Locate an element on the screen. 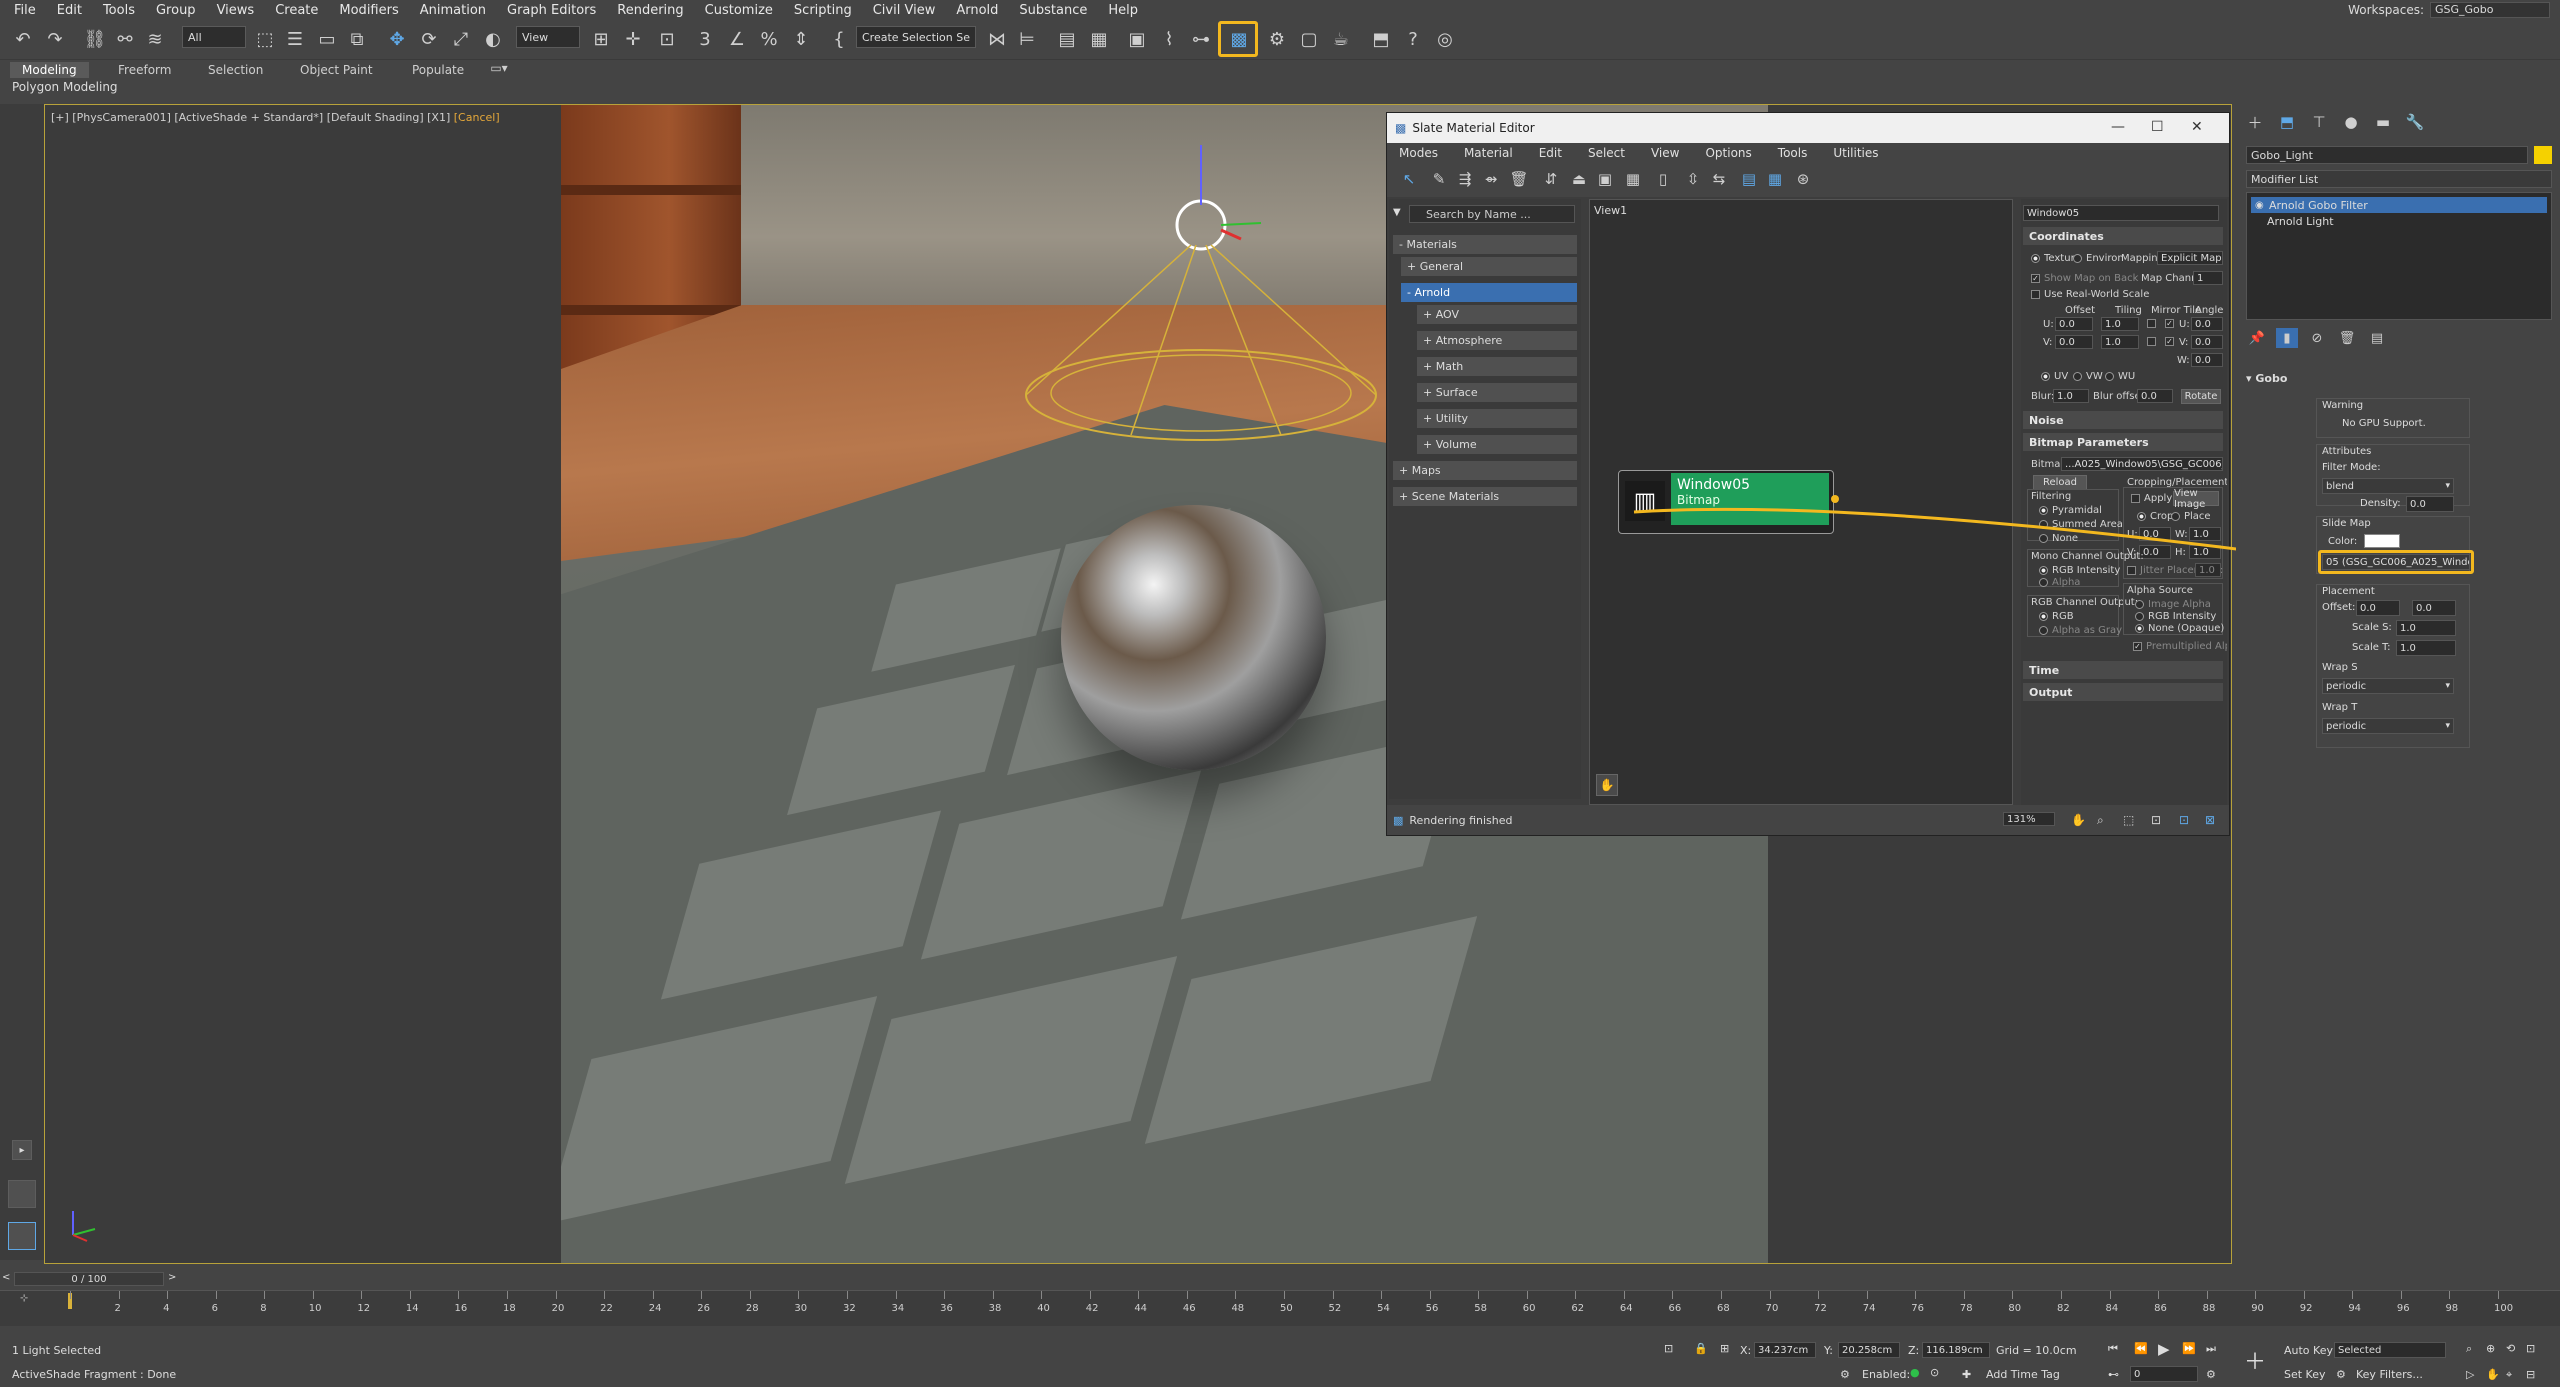 This screenshot has width=2560, height=1387. sme-delete-icon: 🗑 is located at coordinates (1519, 179).